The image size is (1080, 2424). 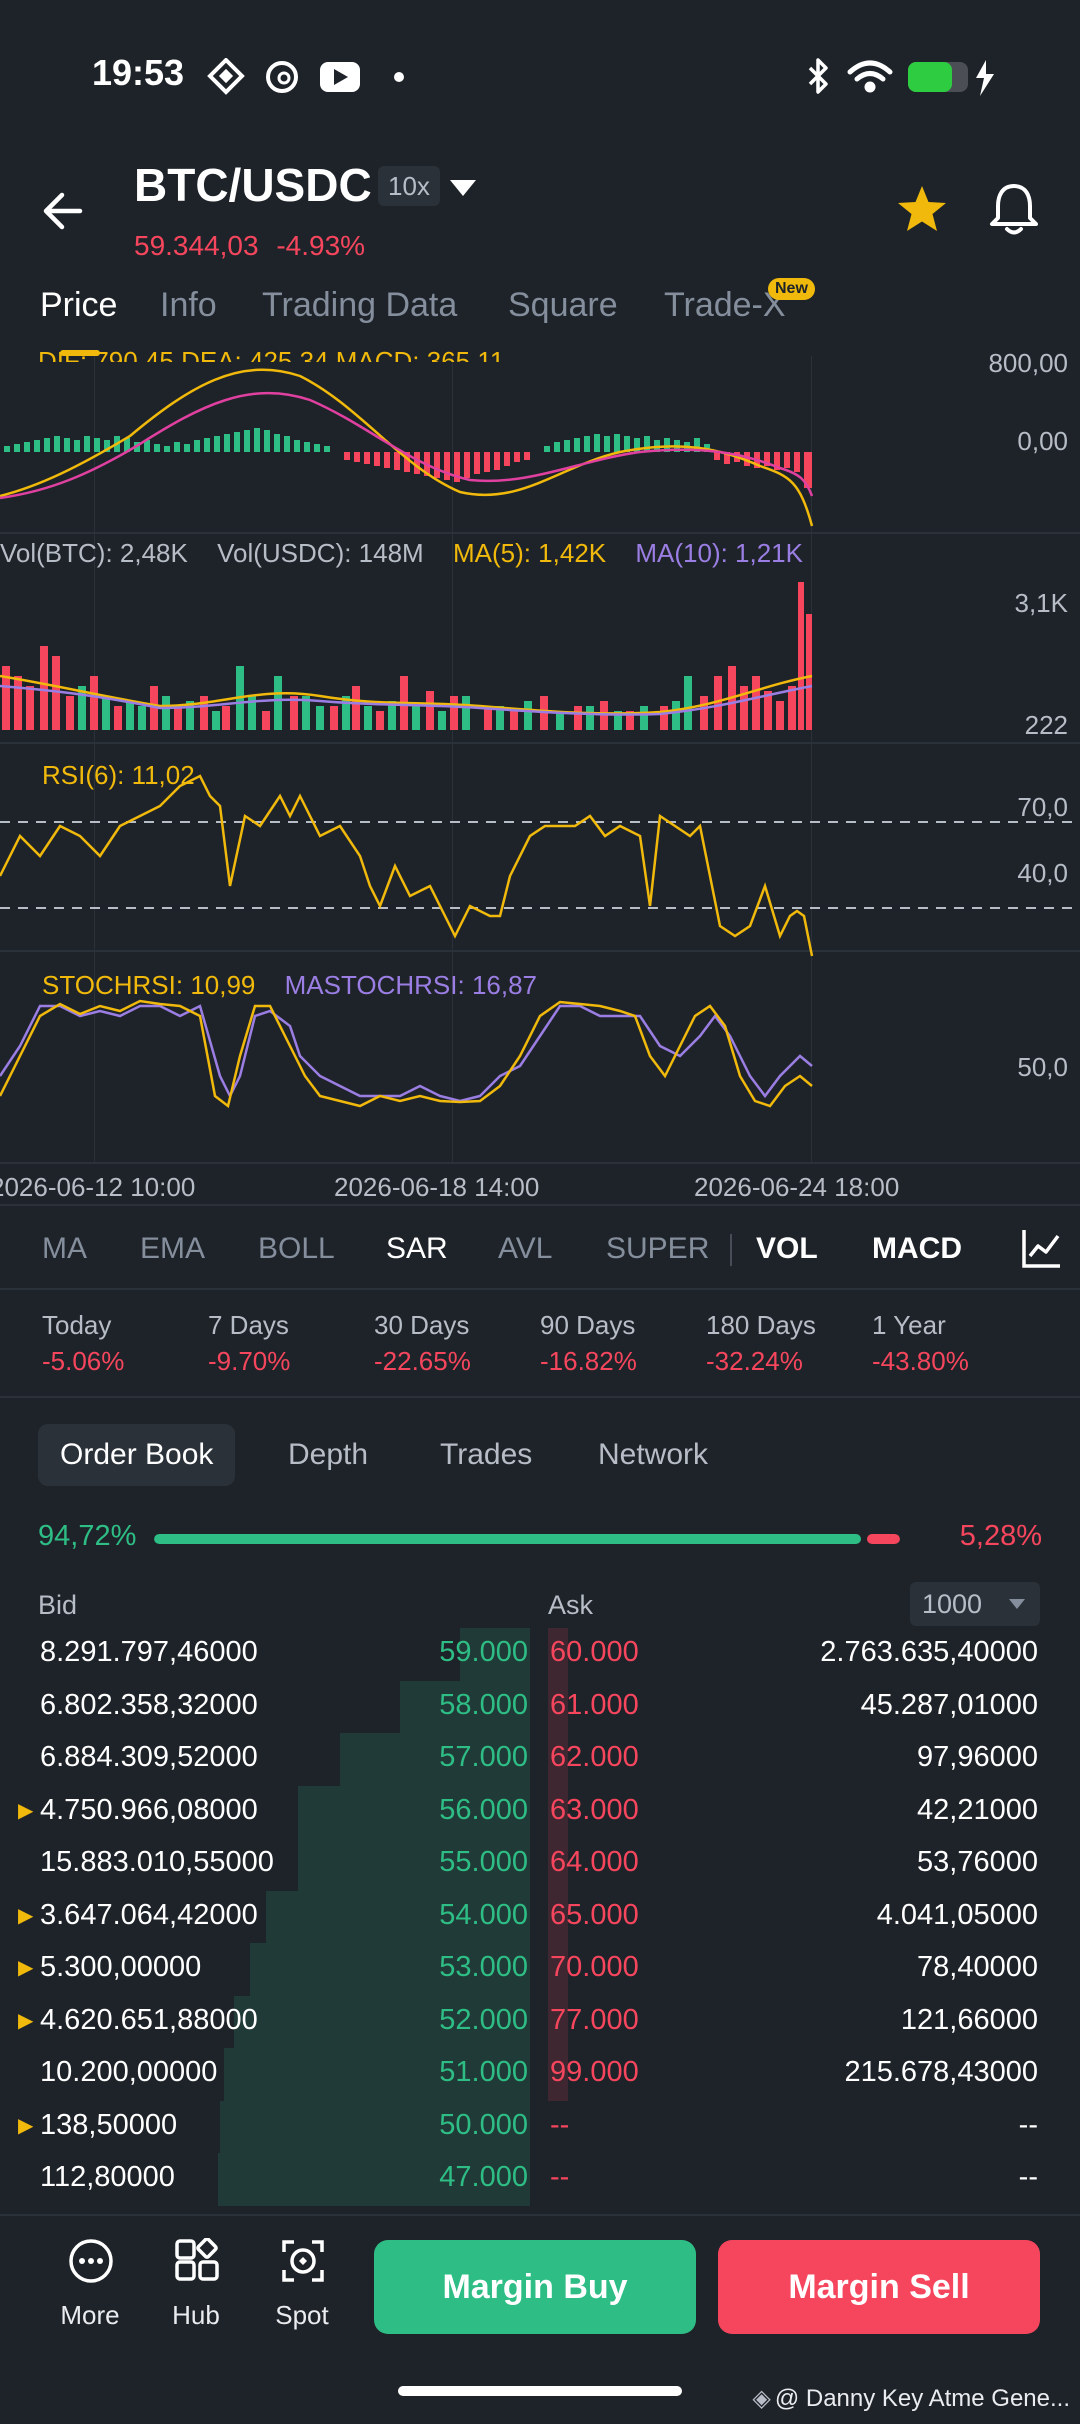 What do you see at coordinates (594, 1809) in the screenshot?
I see `ask-price: 63.000` at bounding box center [594, 1809].